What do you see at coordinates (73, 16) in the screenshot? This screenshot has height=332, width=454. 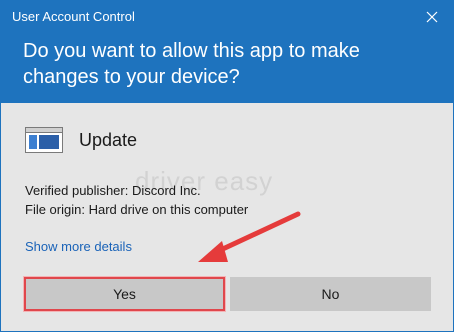 I see `window-title: User Account Control` at bounding box center [73, 16].